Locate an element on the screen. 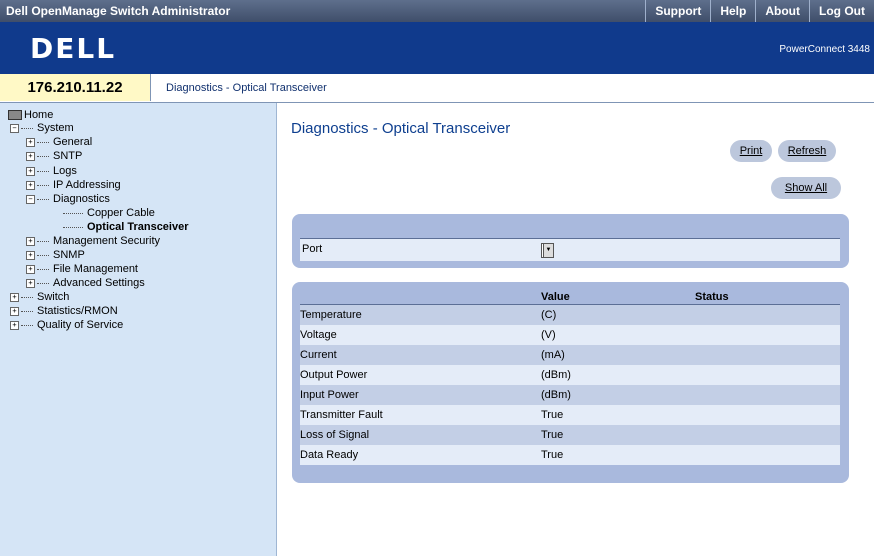 The height and width of the screenshot is (556, 874). table-row: Output Power (dBm) is located at coordinates (570, 375).